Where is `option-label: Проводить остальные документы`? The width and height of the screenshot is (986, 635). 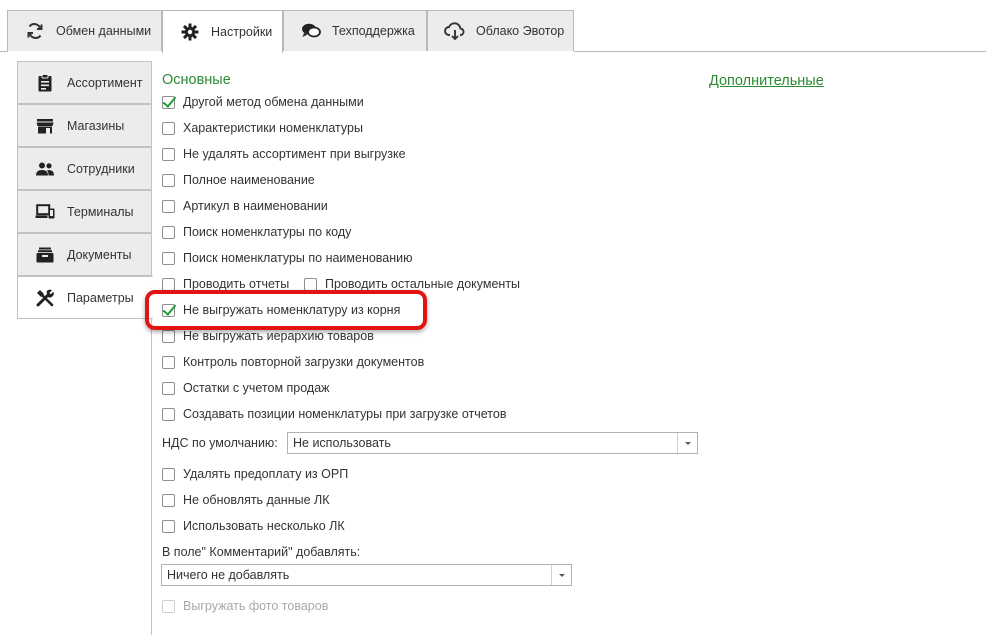 option-label: Проводить остальные документы is located at coordinates (423, 284).